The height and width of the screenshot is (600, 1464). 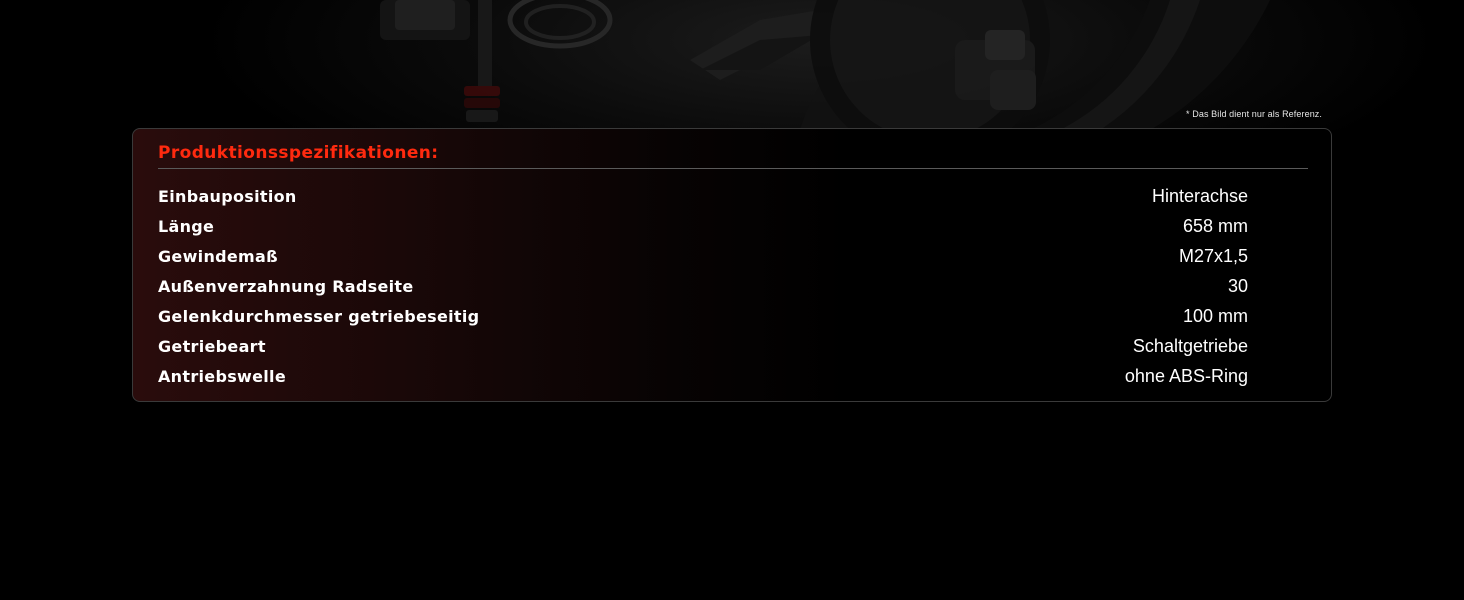 What do you see at coordinates (703, 196) in the screenshot?
I see `spec-row: Einbauposition Hinterachse` at bounding box center [703, 196].